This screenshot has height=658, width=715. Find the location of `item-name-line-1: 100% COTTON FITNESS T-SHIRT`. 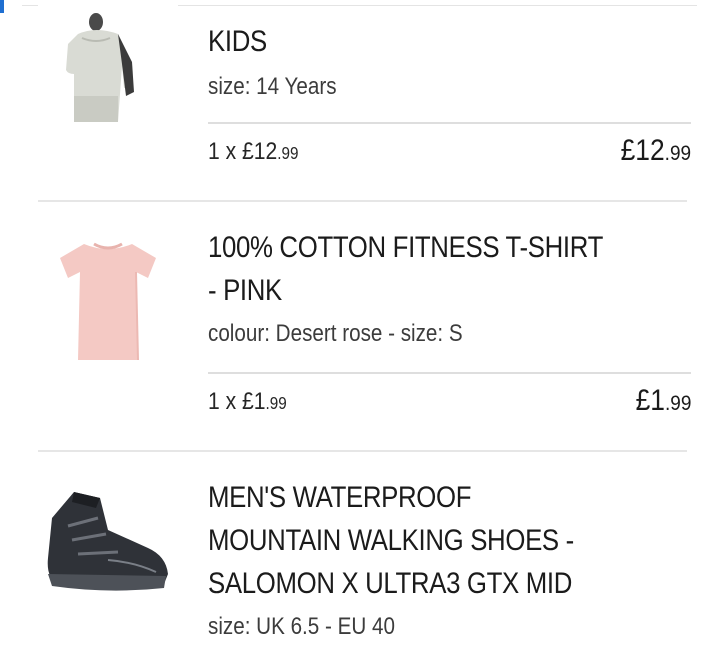

item-name-line-1: 100% COTTON FITNESS T-SHIRT is located at coordinates (449, 247).